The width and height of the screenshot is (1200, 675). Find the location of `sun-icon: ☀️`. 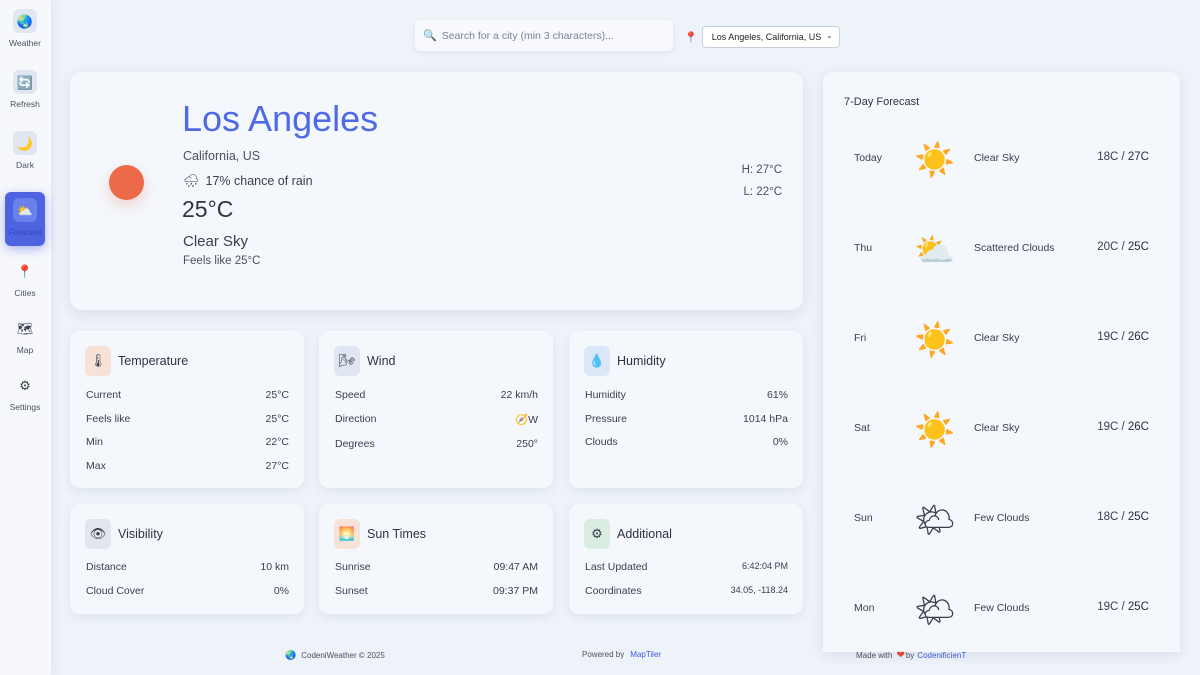

sun-icon: ☀️ is located at coordinates (935, 159).